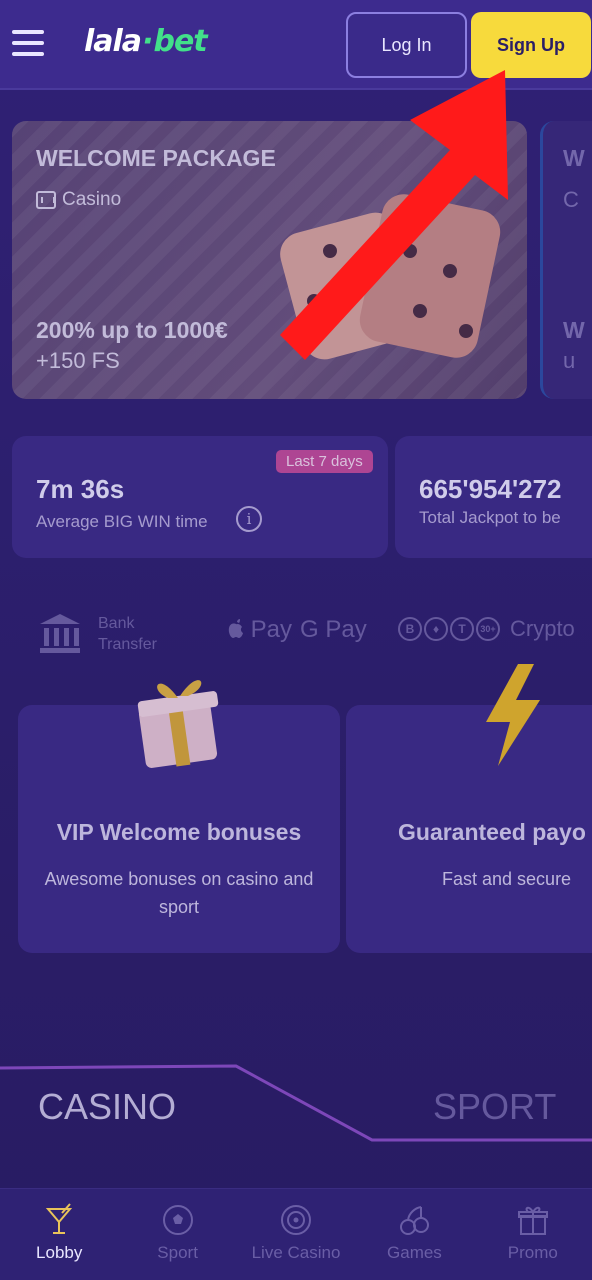  What do you see at coordinates (60, 633) in the screenshot?
I see `bank-icon` at bounding box center [60, 633].